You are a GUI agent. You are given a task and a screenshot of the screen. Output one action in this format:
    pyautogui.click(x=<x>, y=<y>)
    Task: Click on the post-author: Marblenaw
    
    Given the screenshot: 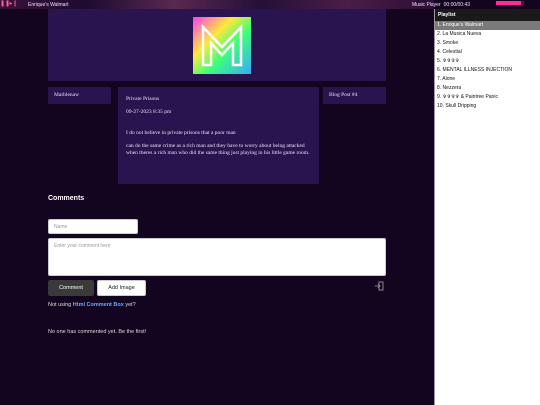 What is the action you would take?
    pyautogui.click(x=79, y=95)
    